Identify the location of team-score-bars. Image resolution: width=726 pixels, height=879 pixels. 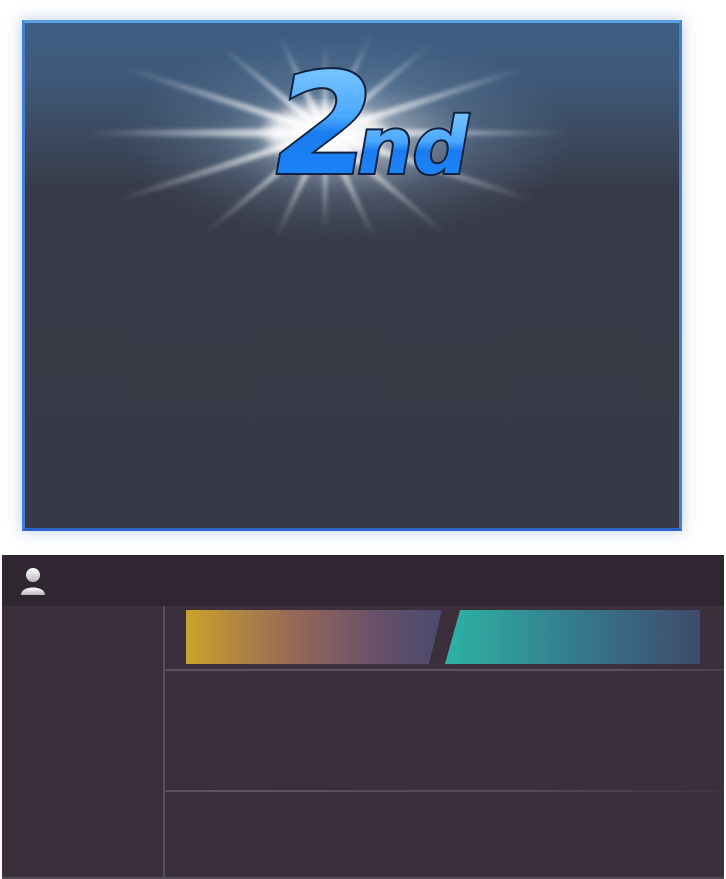
(443, 637).